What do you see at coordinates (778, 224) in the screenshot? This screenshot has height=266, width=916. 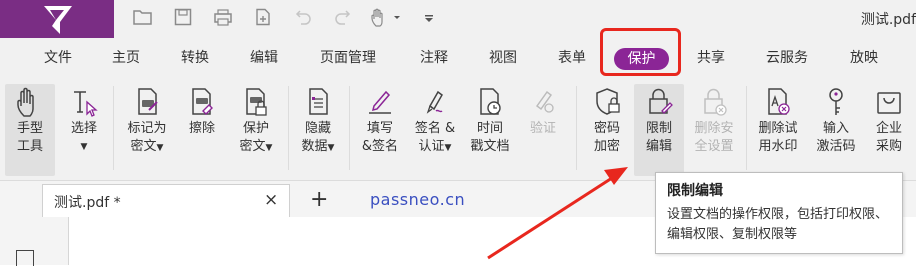 I see `tooltip-description: 设置文档的操作权限，包括打印权限、编辑权限、复制权限等` at bounding box center [778, 224].